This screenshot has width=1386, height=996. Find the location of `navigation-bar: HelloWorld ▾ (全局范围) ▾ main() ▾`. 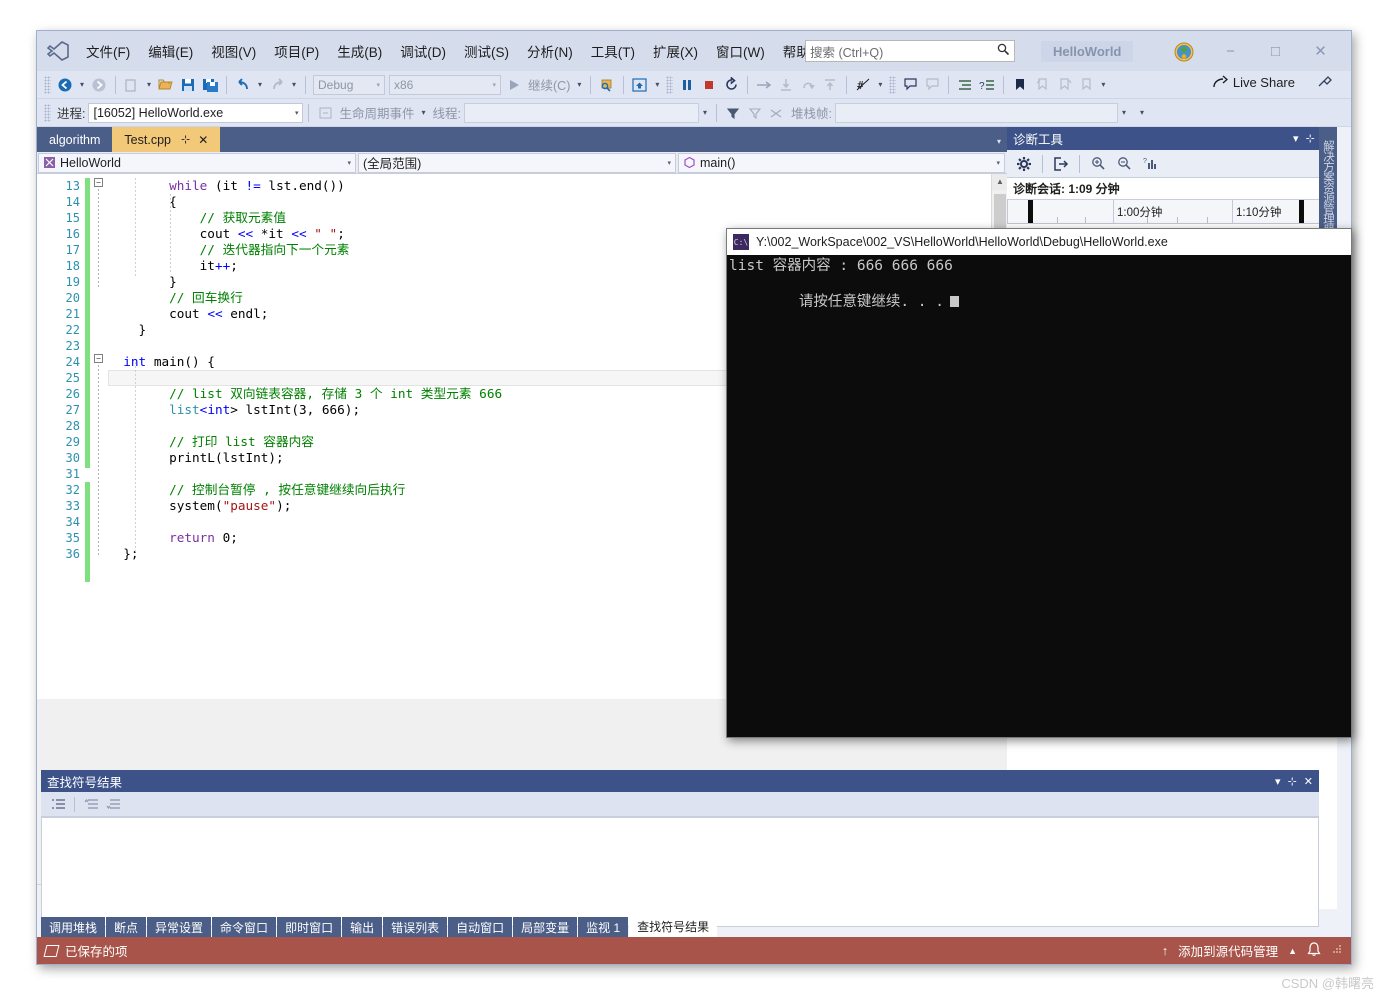

navigation-bar: HelloWorld ▾ (全局范围) ▾ main() ▾ is located at coordinates (522, 163).